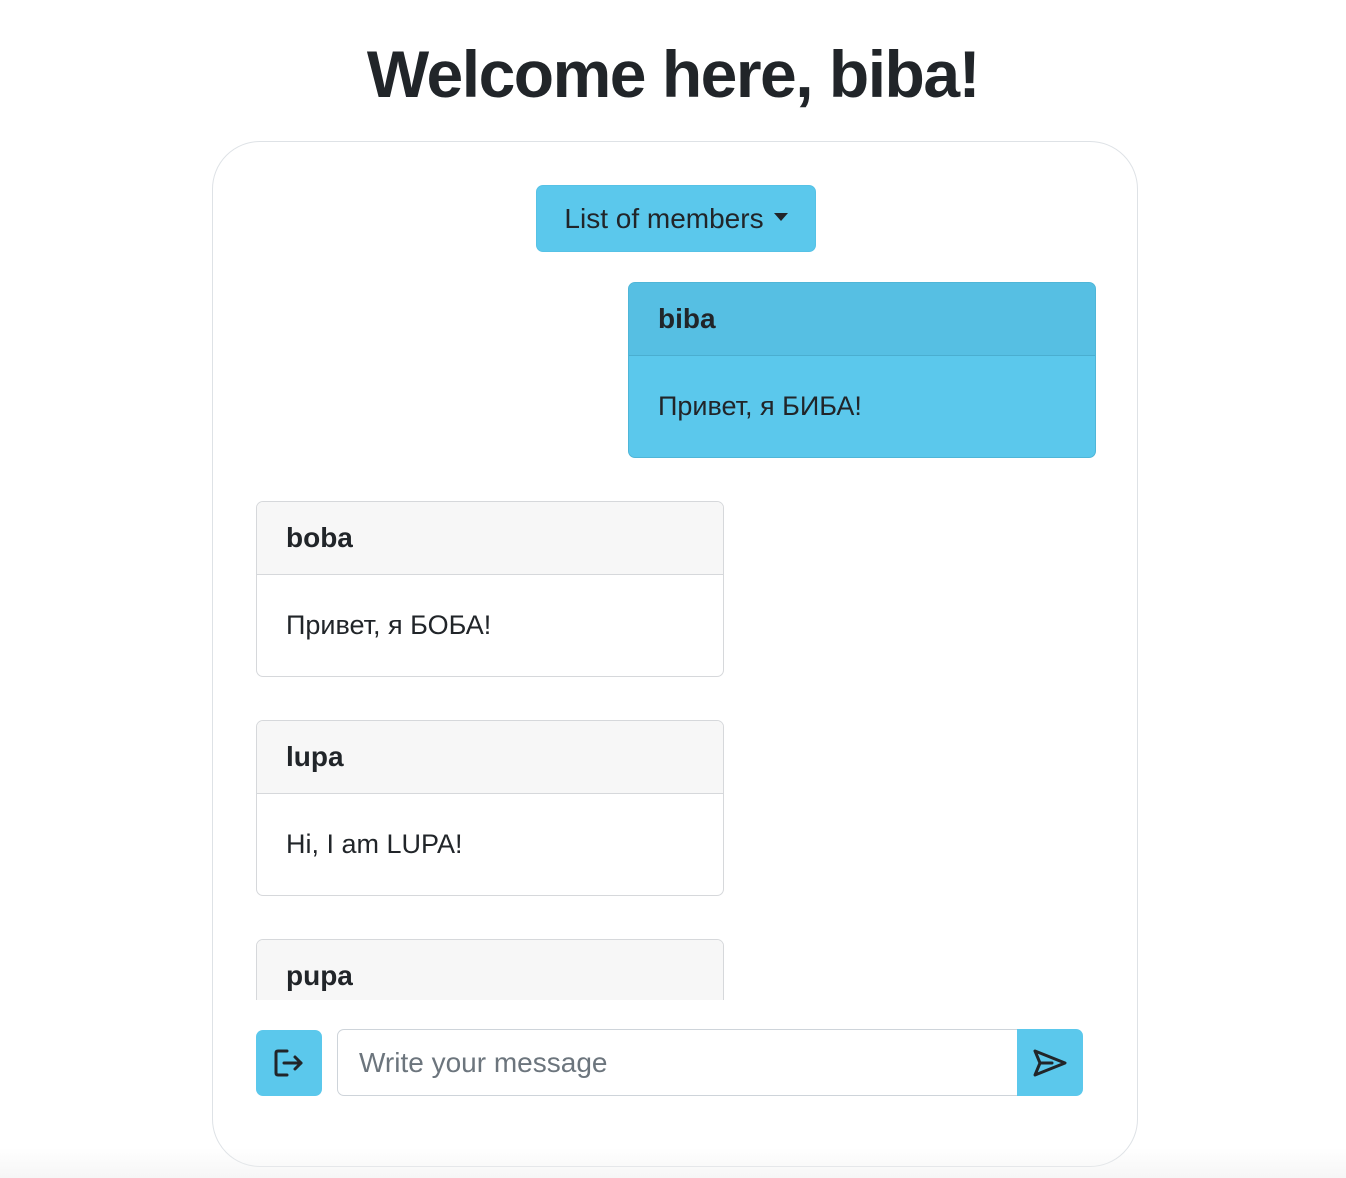 The height and width of the screenshot is (1178, 1346). What do you see at coordinates (389, 625) in the screenshot?
I see `message-text: Привет, я БОБА!` at bounding box center [389, 625].